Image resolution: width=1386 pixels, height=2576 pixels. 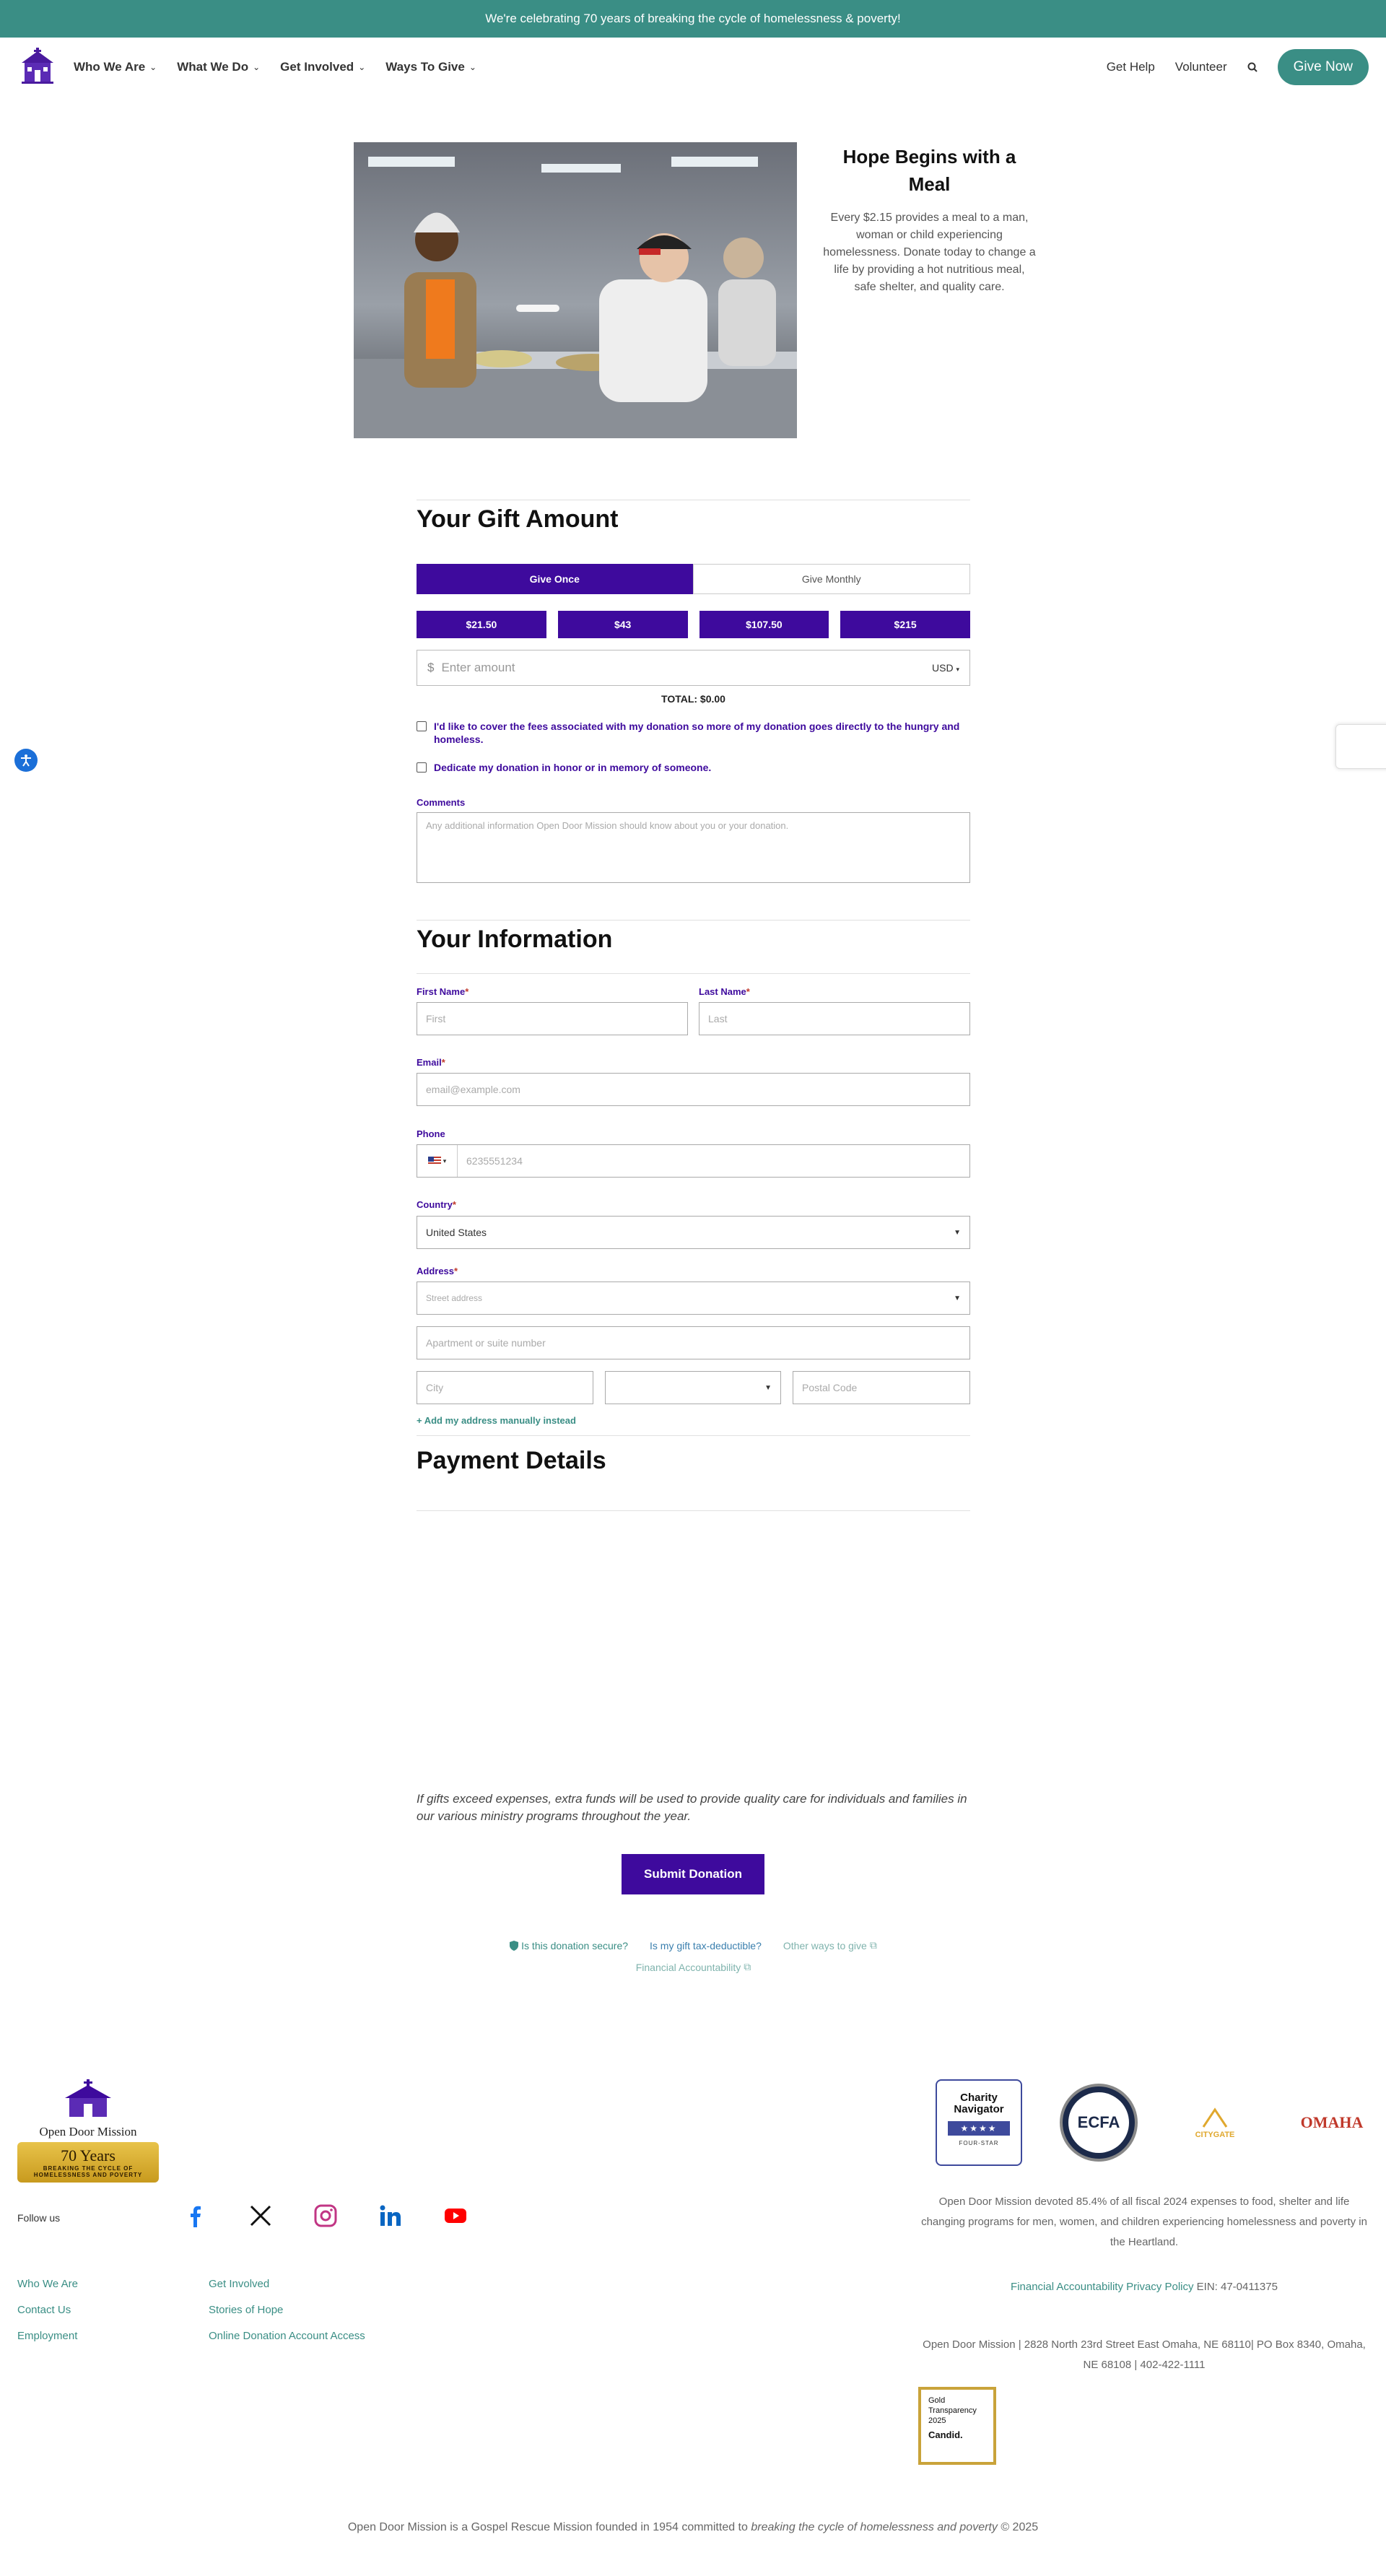 What do you see at coordinates (110, 67) in the screenshot?
I see `nav-label: Who We Are` at bounding box center [110, 67].